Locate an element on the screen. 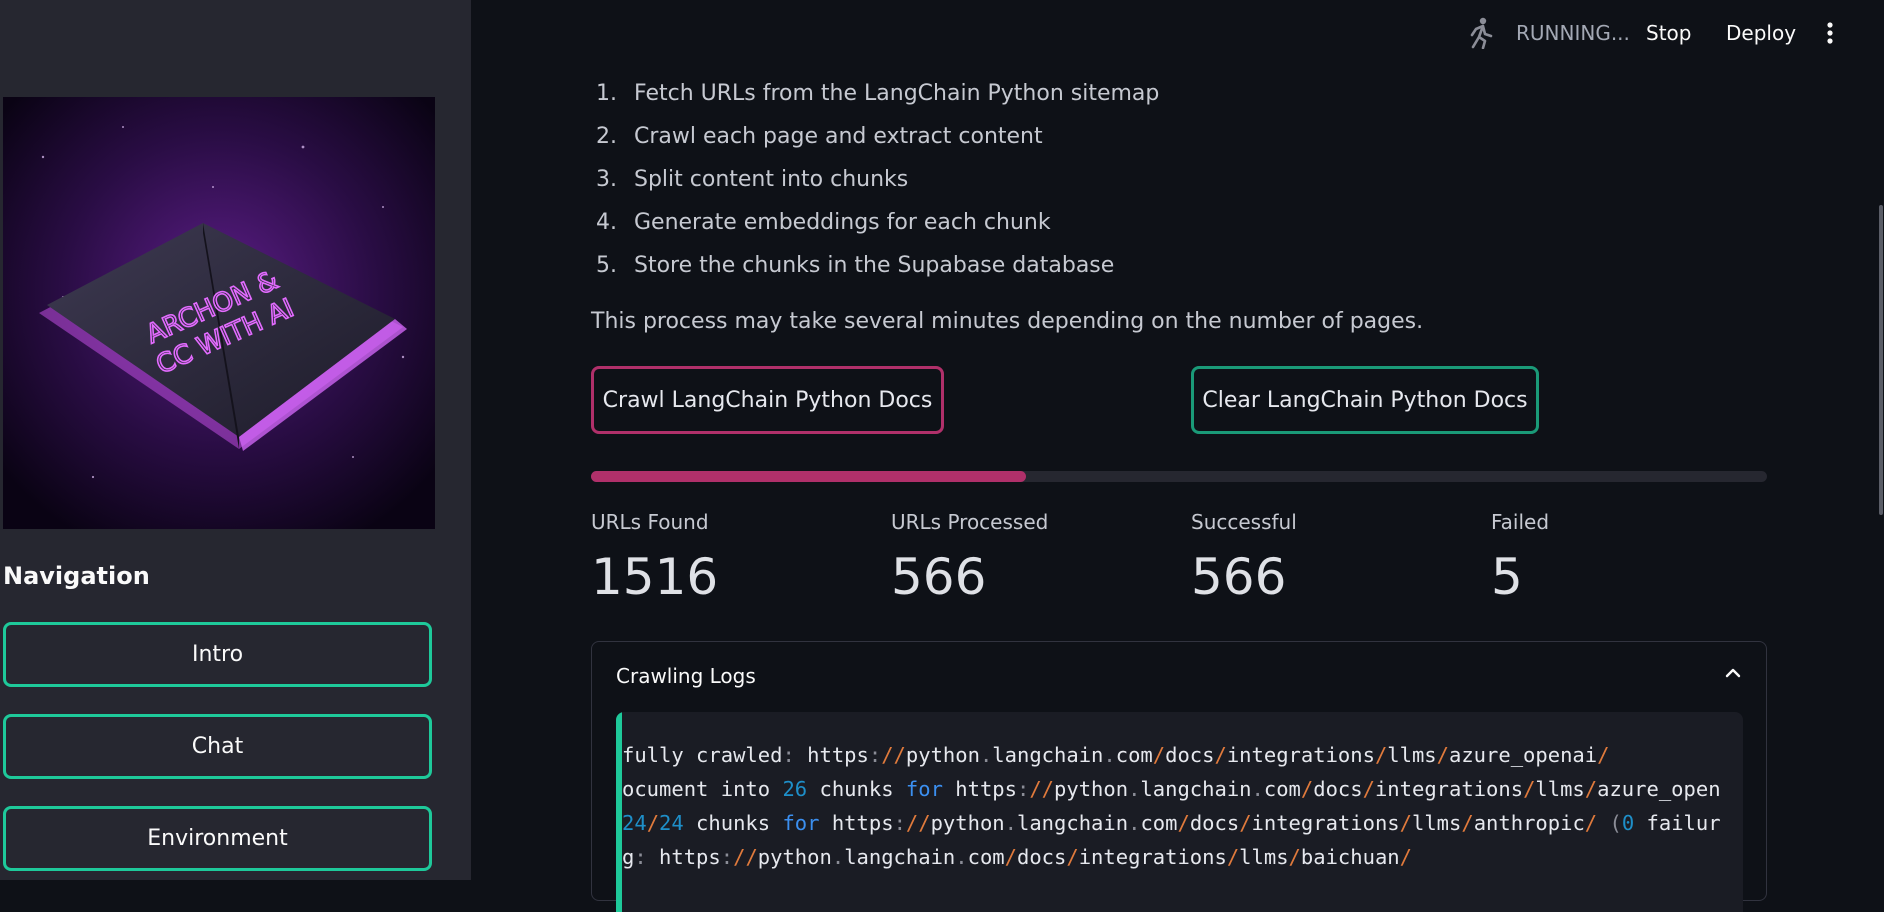 Image resolution: width=1884 pixels, height=912 pixels. metric-failed: Failed 5 is located at coordinates (1520, 558).